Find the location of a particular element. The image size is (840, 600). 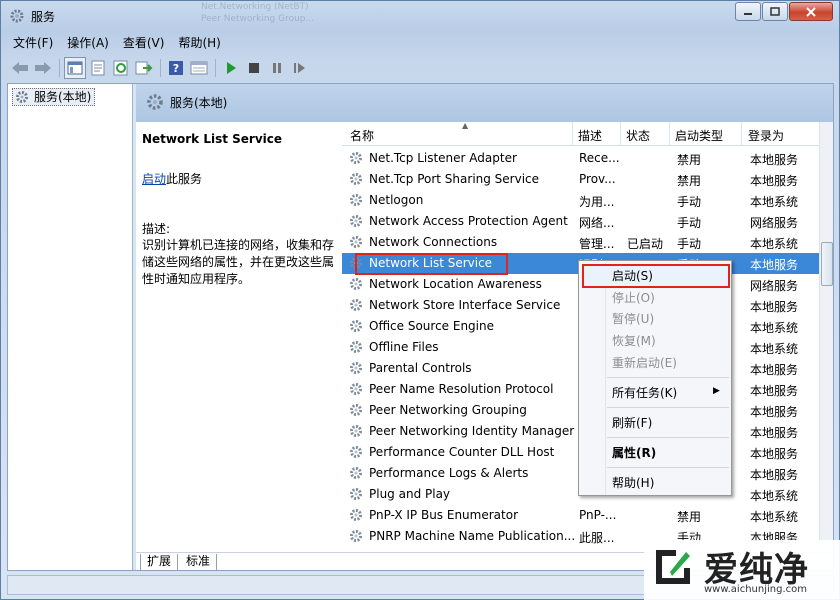

export-button is located at coordinates (144, 68).